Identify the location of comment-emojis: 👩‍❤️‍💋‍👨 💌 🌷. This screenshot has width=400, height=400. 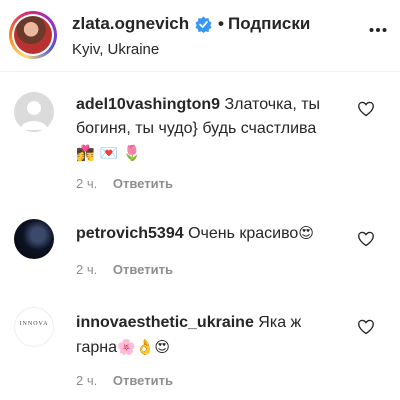
(109, 153).